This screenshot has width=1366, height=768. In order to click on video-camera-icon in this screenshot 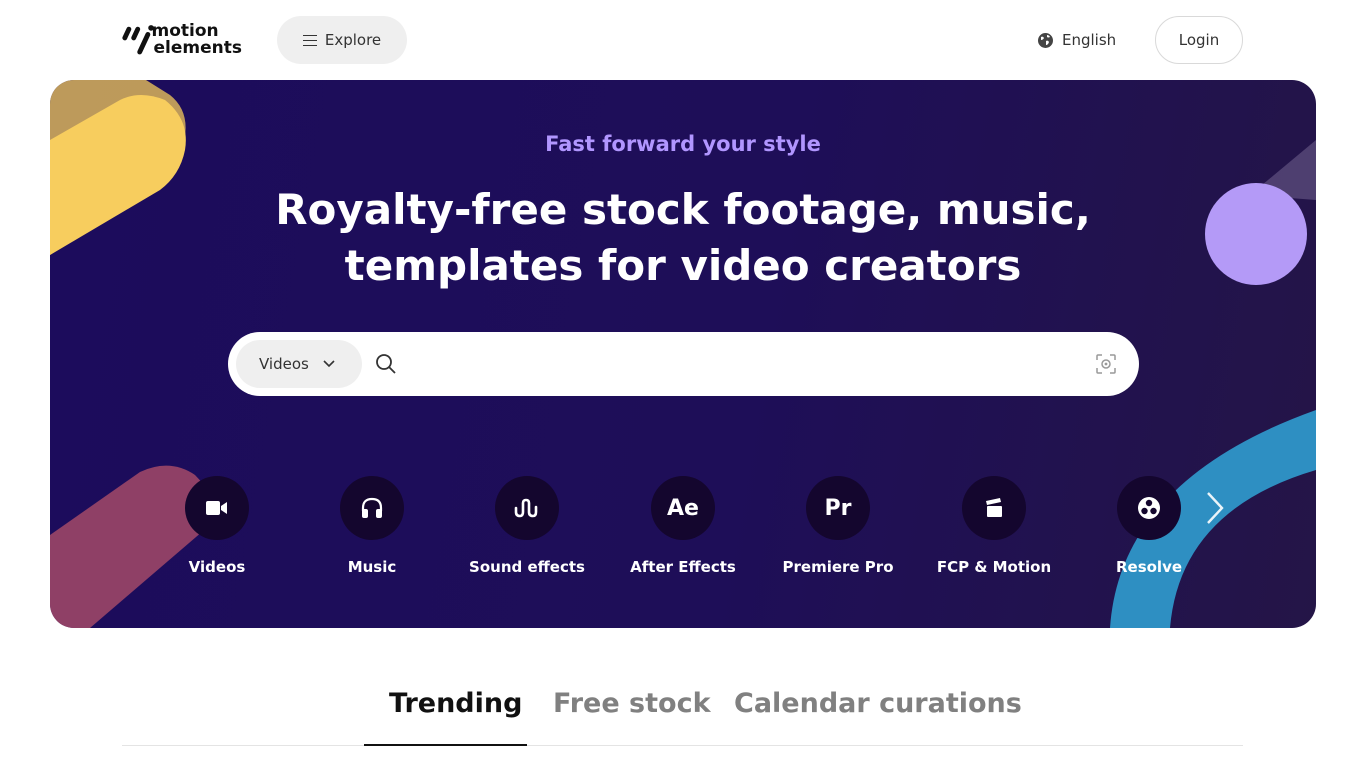, I will do `click(217, 508)`.